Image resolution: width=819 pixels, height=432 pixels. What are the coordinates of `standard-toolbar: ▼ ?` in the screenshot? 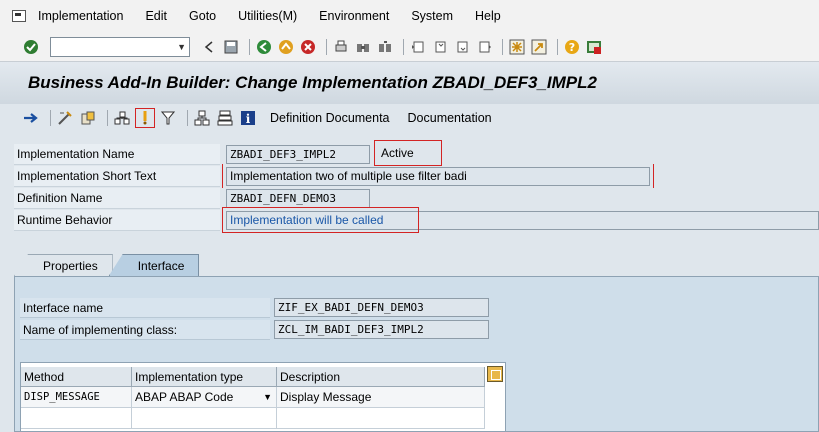 It's located at (409, 47).